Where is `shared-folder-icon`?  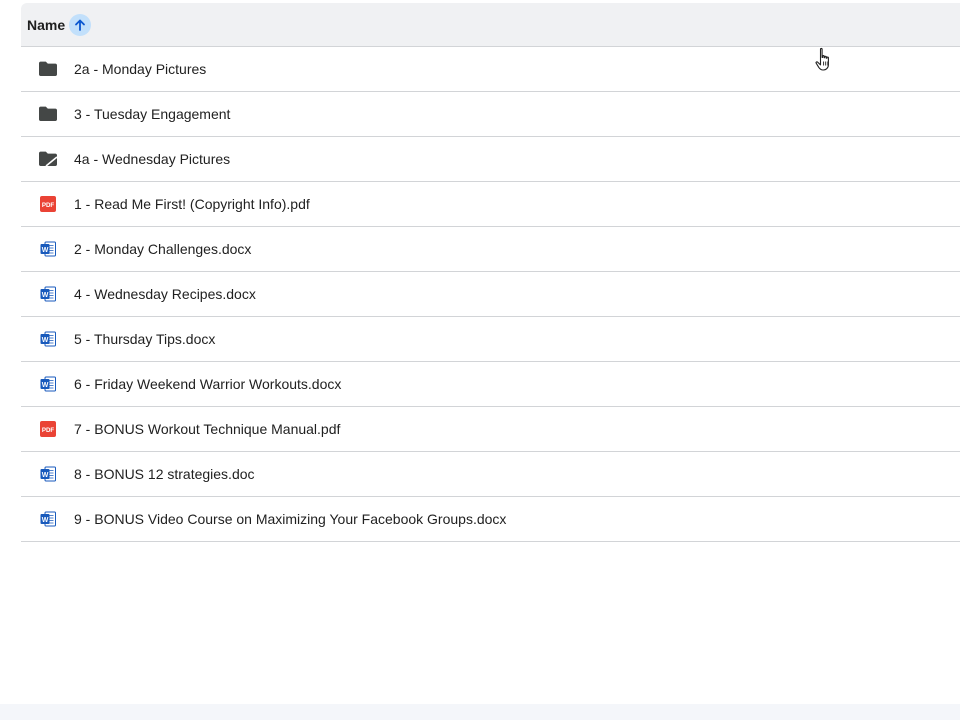 shared-folder-icon is located at coordinates (48, 159).